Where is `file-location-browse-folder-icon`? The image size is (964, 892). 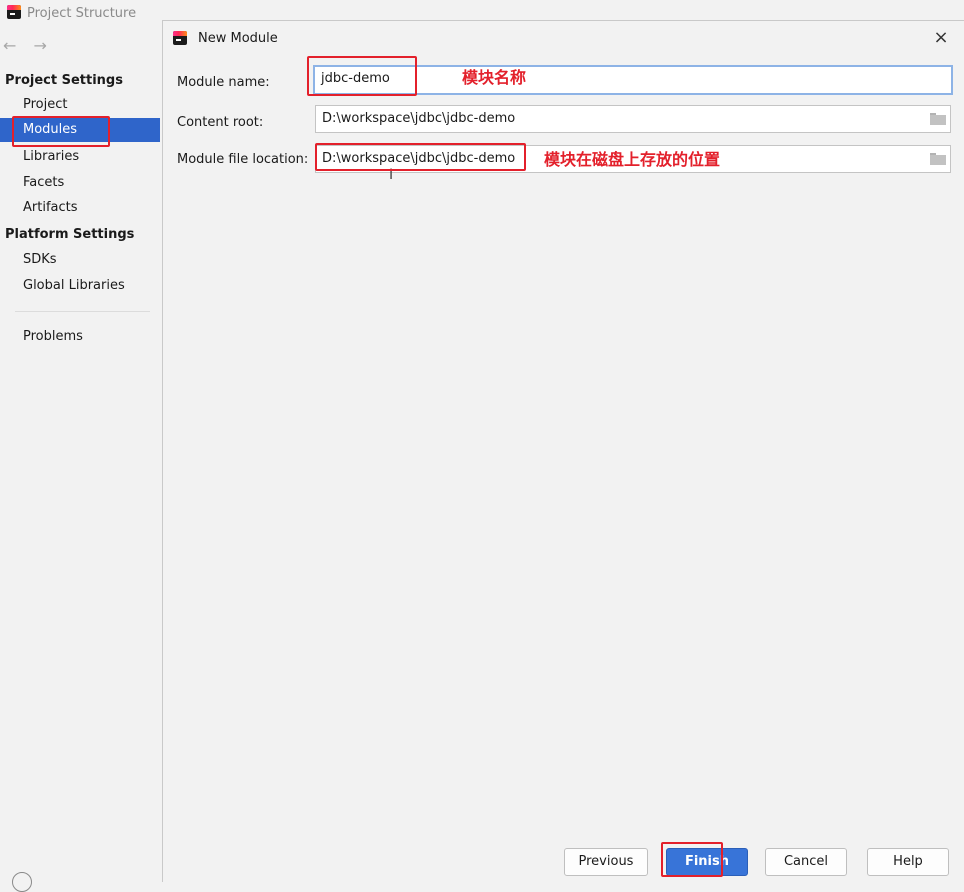 file-location-browse-folder-icon is located at coordinates (938, 159).